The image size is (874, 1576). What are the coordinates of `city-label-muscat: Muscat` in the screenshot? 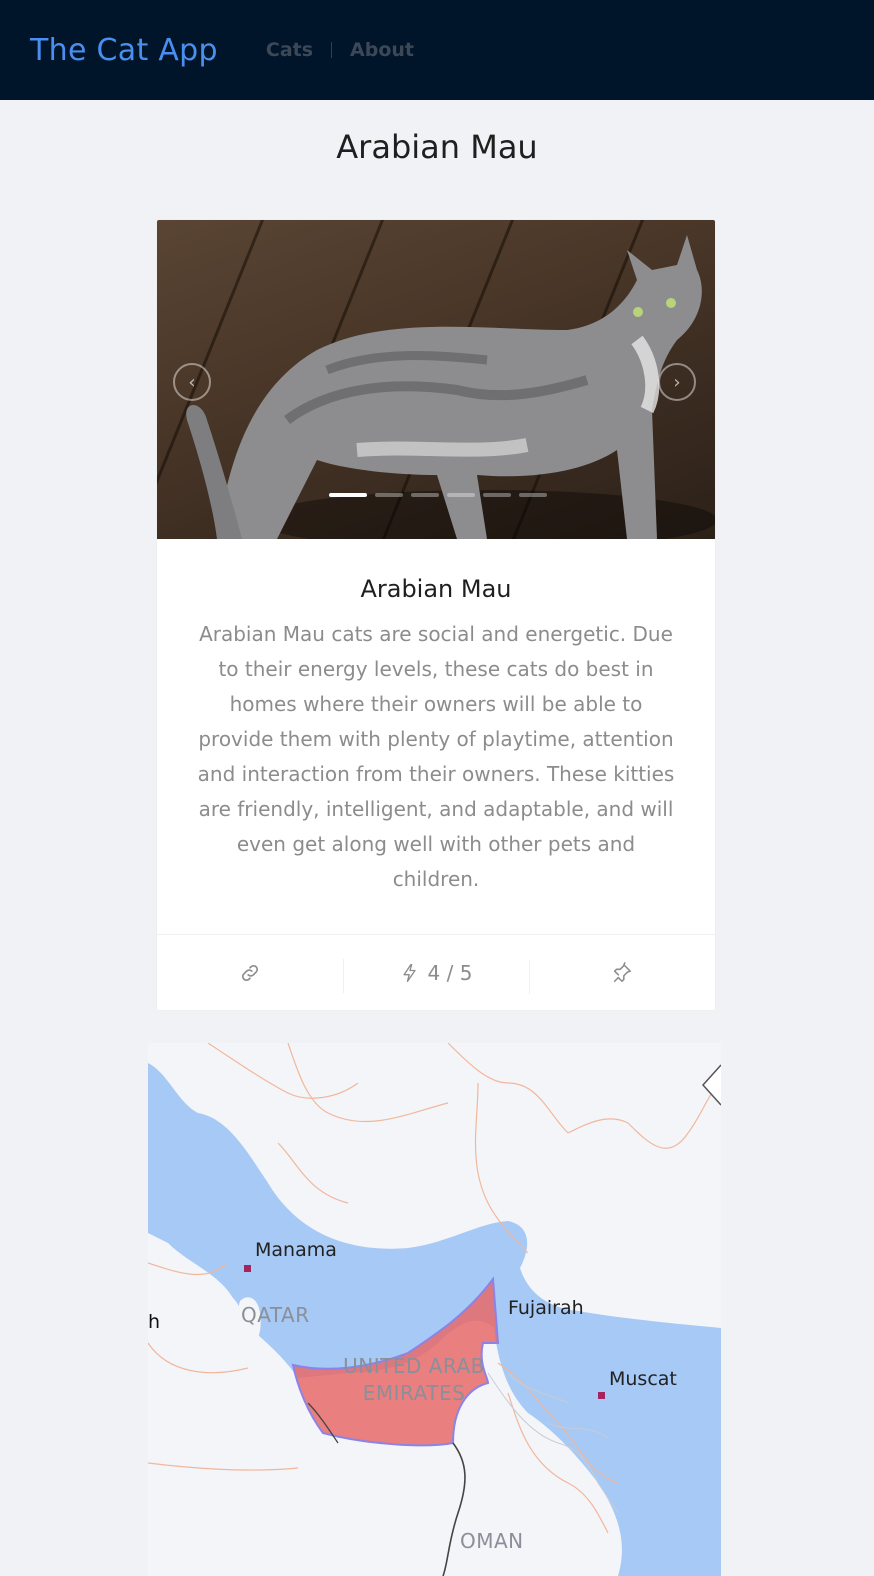 It's located at (643, 1379).